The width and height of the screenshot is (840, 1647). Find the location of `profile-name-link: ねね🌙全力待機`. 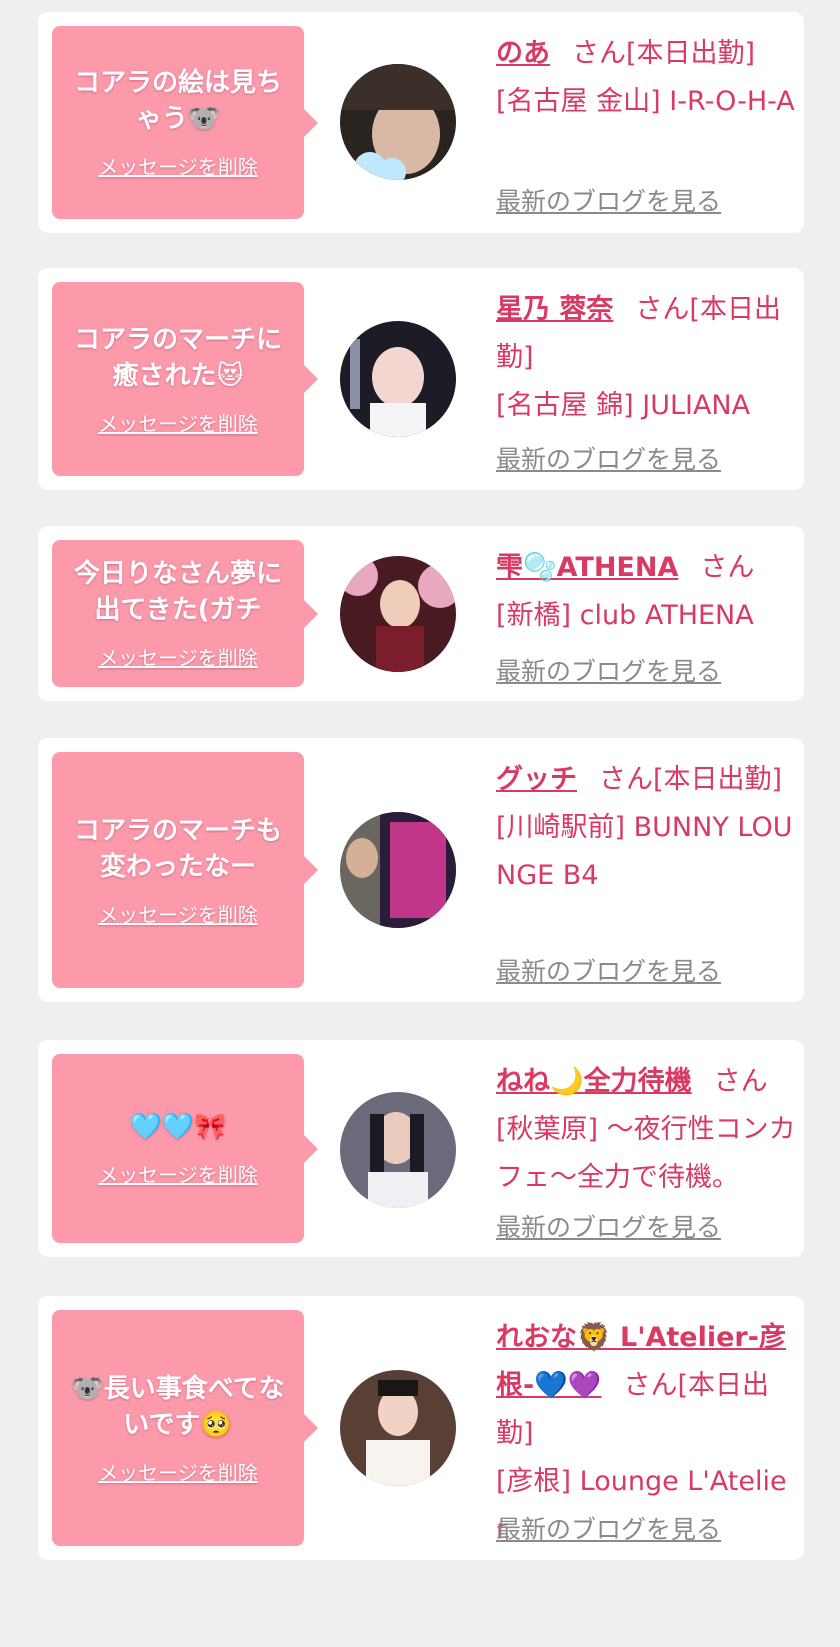

profile-name-link: ねね🌙全力待機 is located at coordinates (594, 1081).